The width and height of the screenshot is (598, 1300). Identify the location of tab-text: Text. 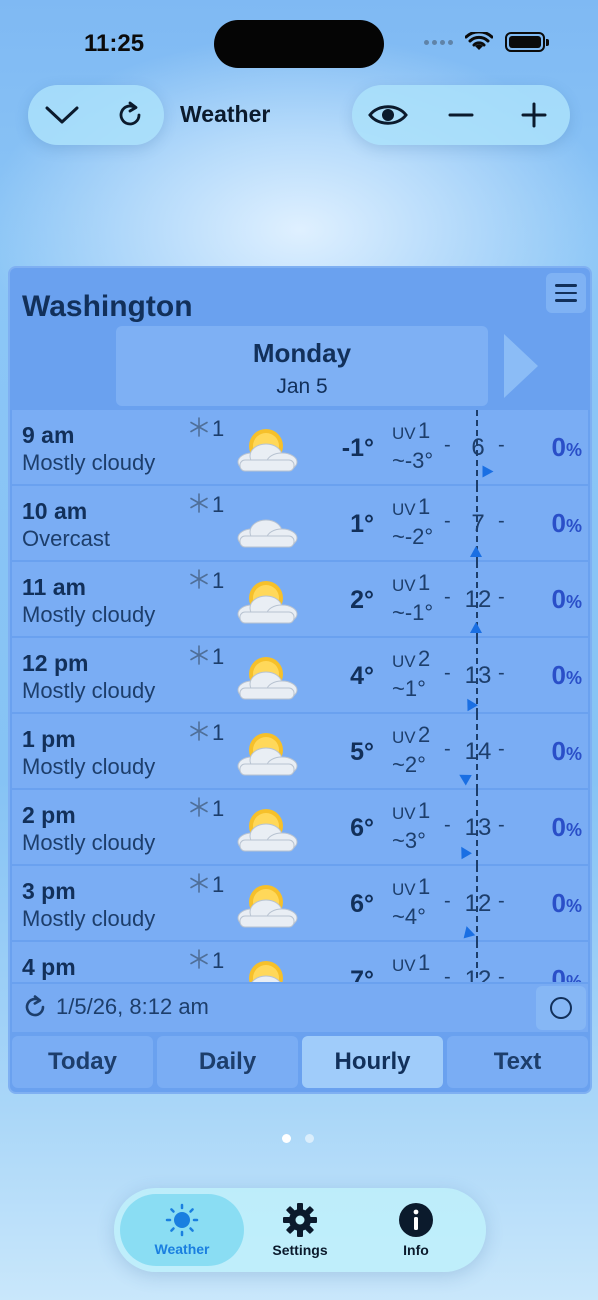
(517, 1062).